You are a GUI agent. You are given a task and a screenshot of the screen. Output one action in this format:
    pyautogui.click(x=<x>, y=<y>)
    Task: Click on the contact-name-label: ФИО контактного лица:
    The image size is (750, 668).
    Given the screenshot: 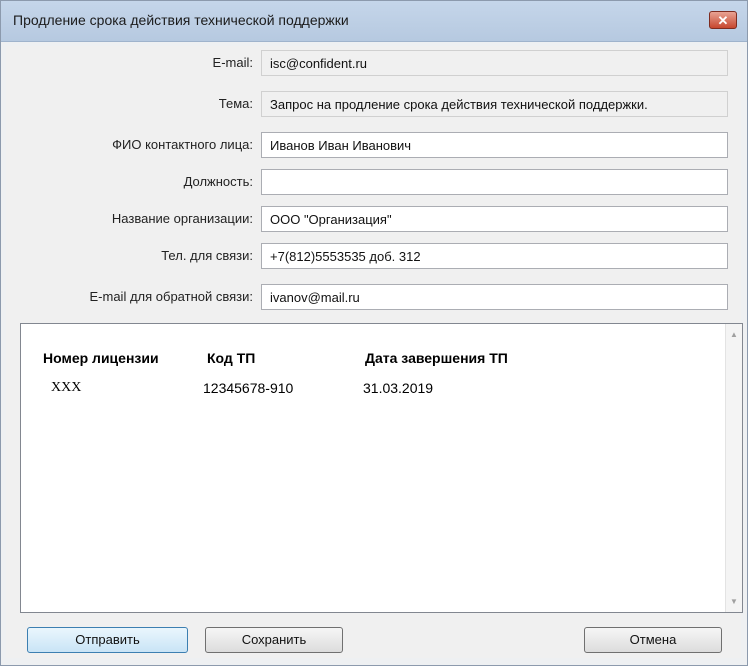 What is the action you would take?
    pyautogui.click(x=182, y=144)
    